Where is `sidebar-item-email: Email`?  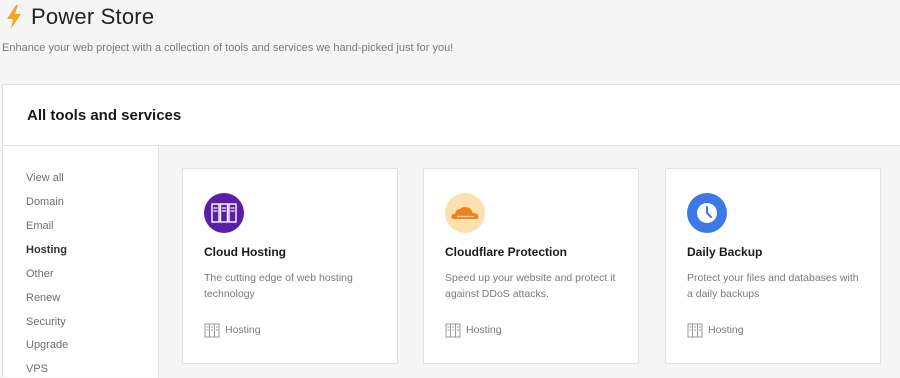 sidebar-item-email: Email is located at coordinates (40, 226).